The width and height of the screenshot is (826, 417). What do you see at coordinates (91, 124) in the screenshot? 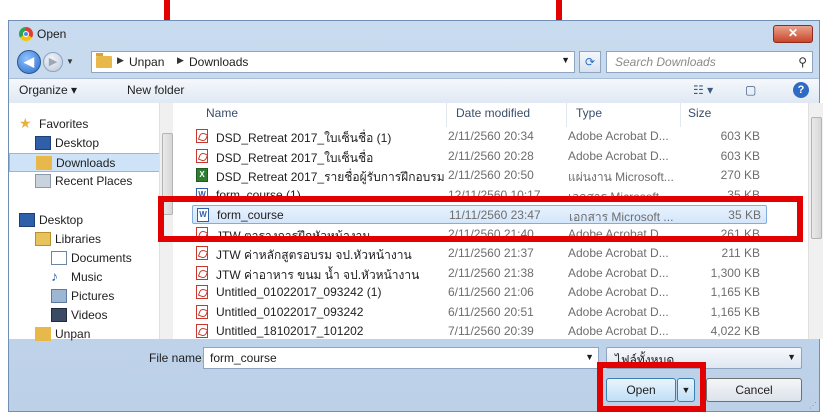
I see `sidebar-item-favorites: ★ Favorites` at bounding box center [91, 124].